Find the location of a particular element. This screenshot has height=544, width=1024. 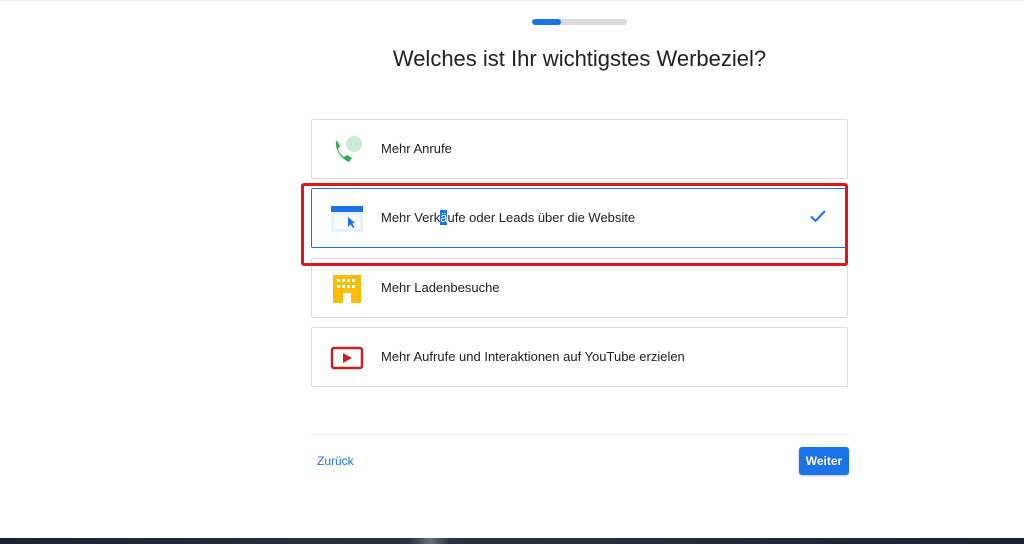

option-label: Mehr Ladenbesuche is located at coordinates (440, 287).